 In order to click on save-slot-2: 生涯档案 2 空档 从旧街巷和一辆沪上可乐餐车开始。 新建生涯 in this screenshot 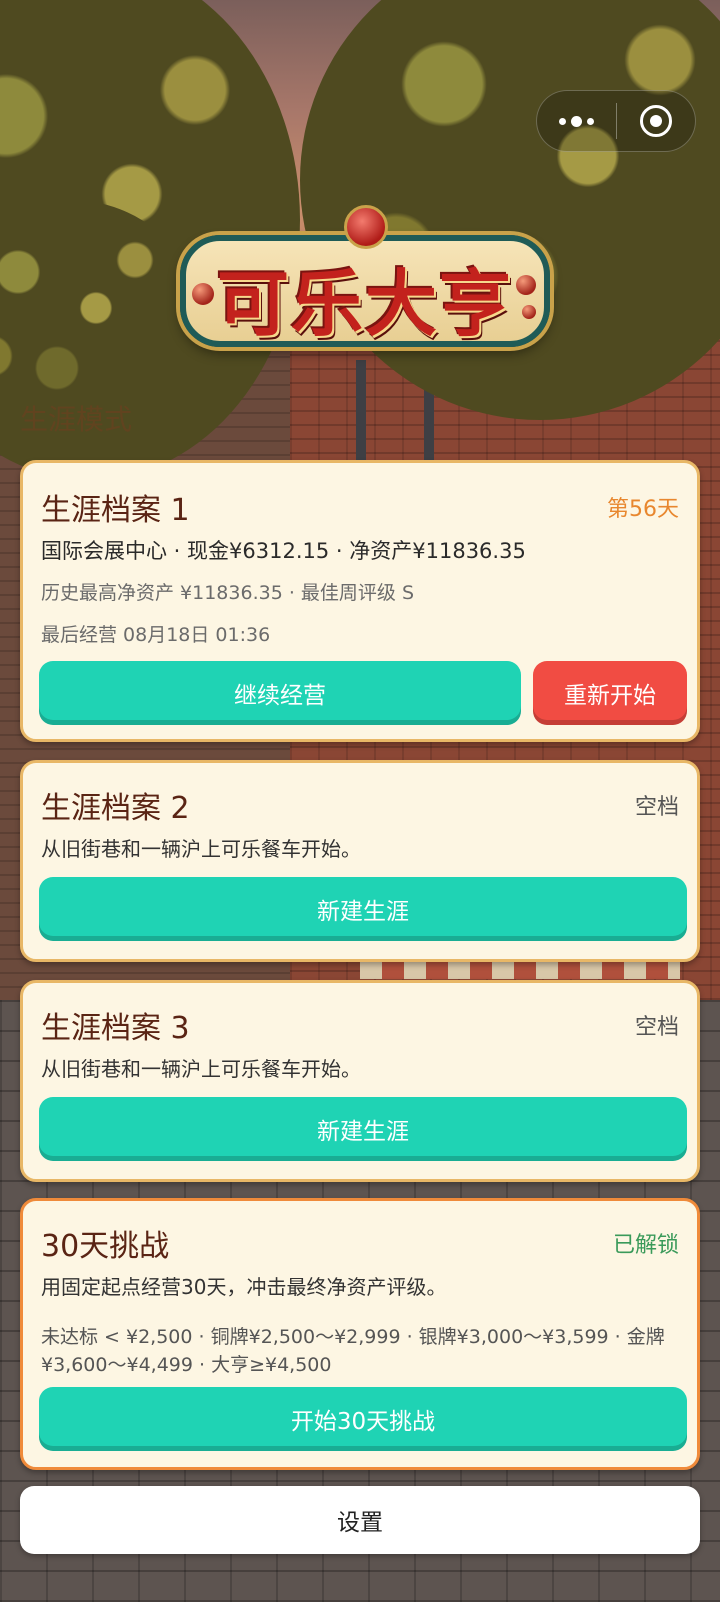, I will do `click(360, 861)`.